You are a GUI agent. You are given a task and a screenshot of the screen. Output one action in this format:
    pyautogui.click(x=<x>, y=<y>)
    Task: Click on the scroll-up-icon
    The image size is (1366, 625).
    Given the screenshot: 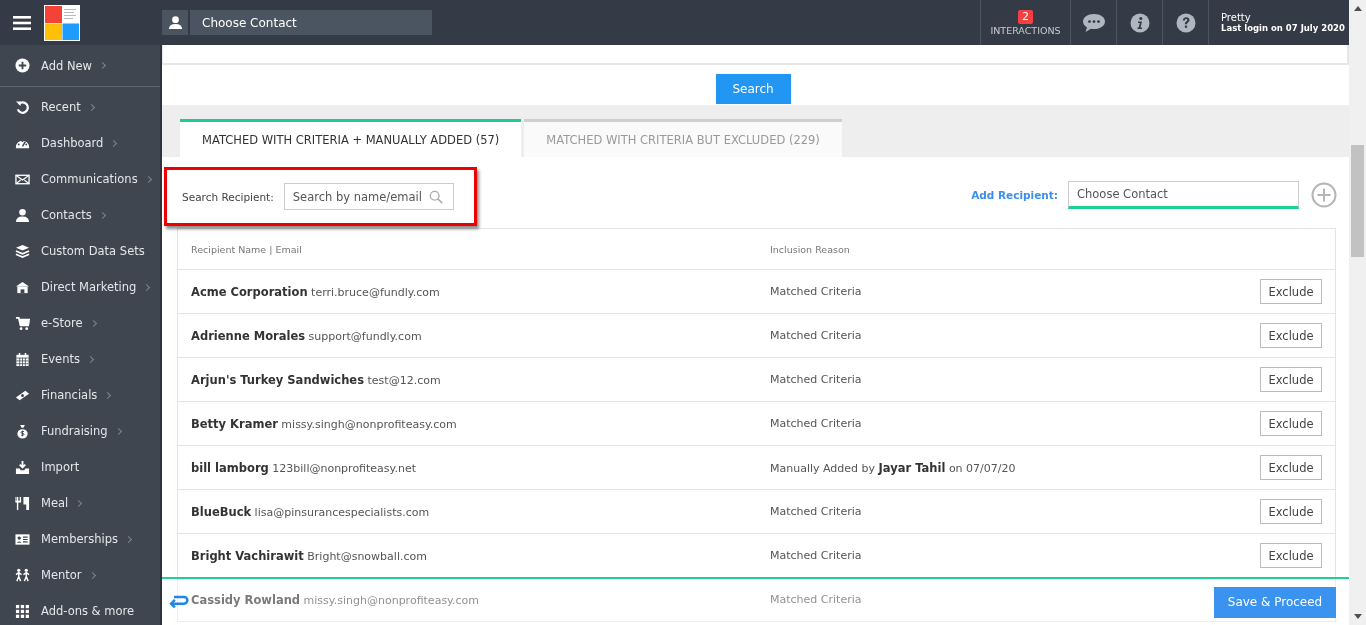 What is the action you would take?
    pyautogui.click(x=1357, y=8)
    